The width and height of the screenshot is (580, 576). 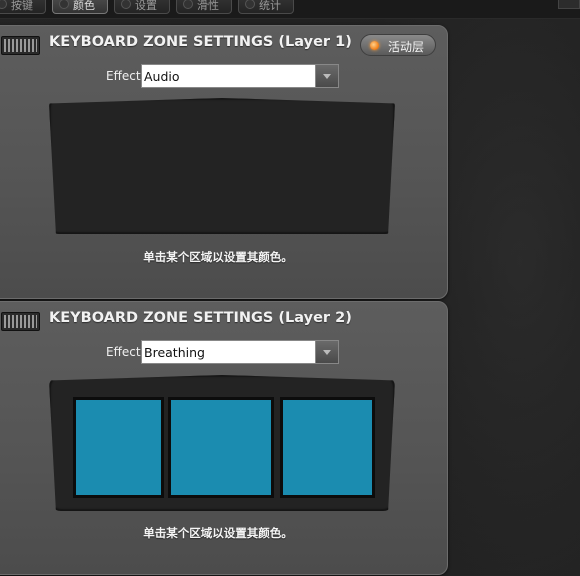 What do you see at coordinates (84, 6) in the screenshot?
I see `tab-label: 颜色` at bounding box center [84, 6].